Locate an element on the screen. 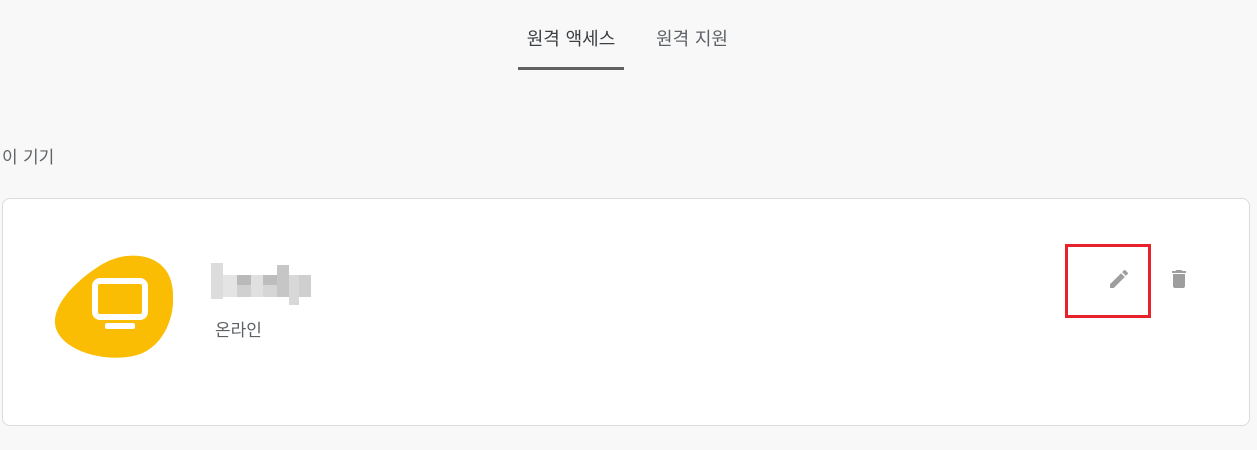  tab-remote-support: 원격 지원 is located at coordinates (692, 46).